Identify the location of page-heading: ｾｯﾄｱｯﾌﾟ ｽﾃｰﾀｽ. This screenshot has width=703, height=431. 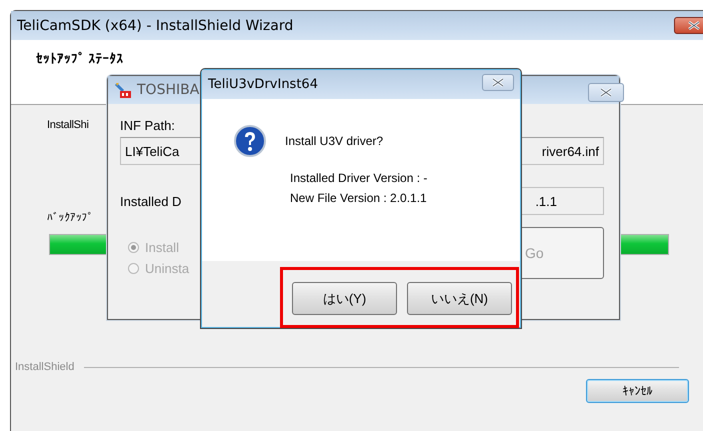
(80, 58).